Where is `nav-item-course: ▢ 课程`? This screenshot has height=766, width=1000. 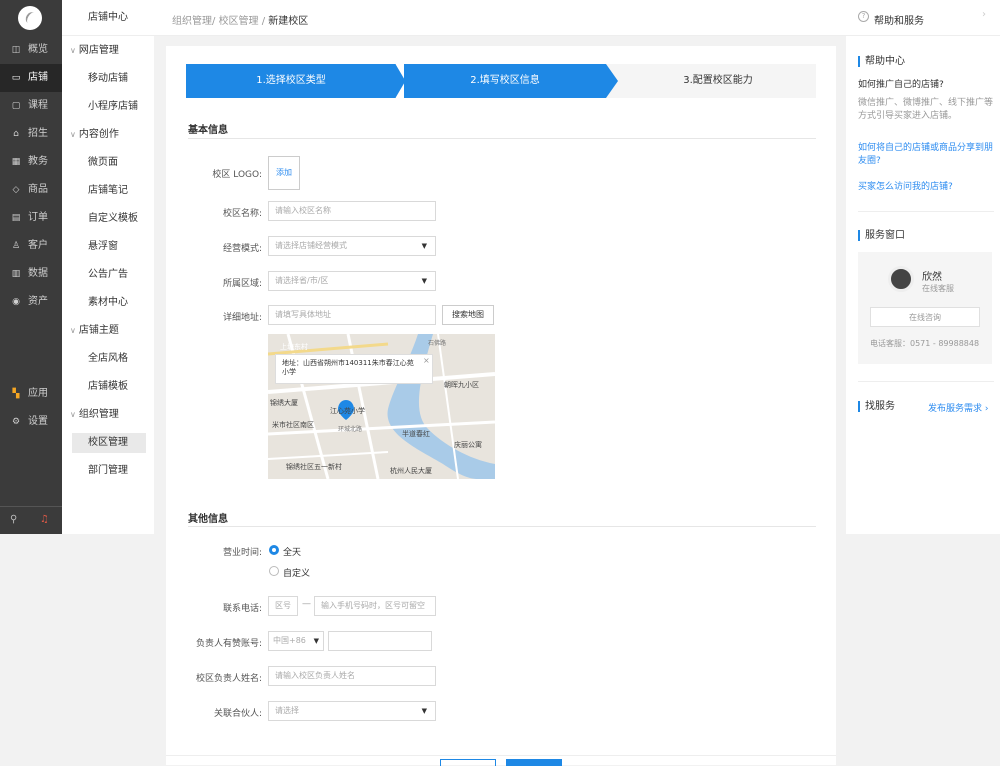 nav-item-course: ▢ 课程 is located at coordinates (31, 106).